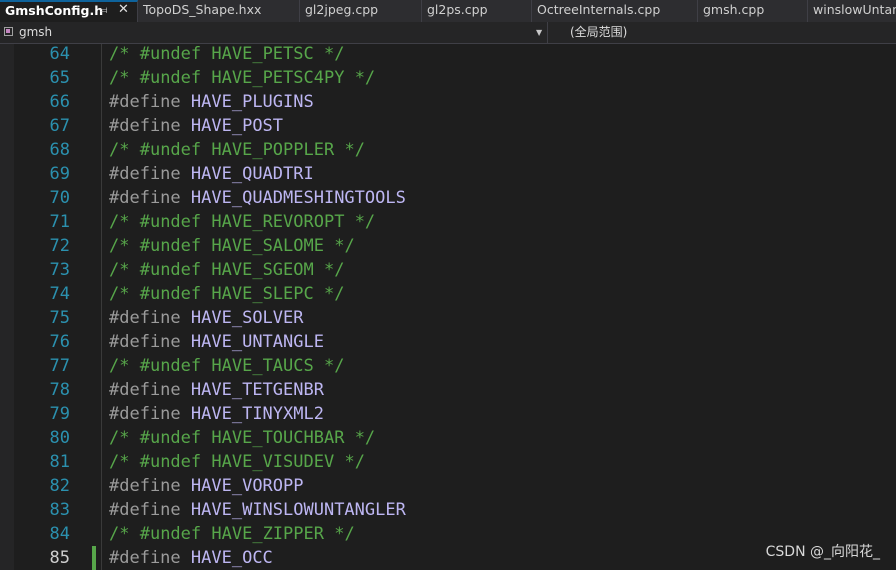 This screenshot has width=896, height=570. What do you see at coordinates (59, 390) in the screenshot?
I see `line-number: 78` at bounding box center [59, 390].